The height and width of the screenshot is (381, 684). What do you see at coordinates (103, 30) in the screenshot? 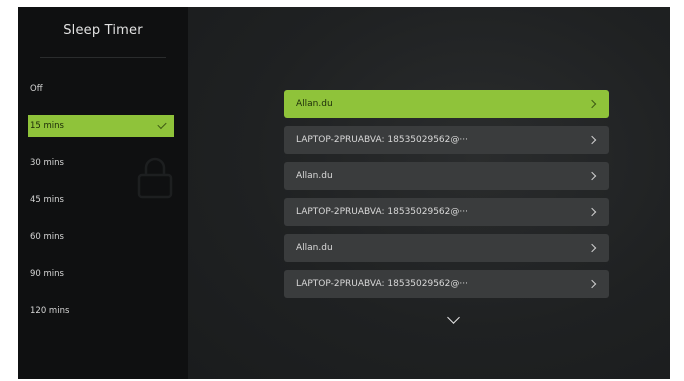
I see `sidebar-title: Sleep Timer` at bounding box center [103, 30].